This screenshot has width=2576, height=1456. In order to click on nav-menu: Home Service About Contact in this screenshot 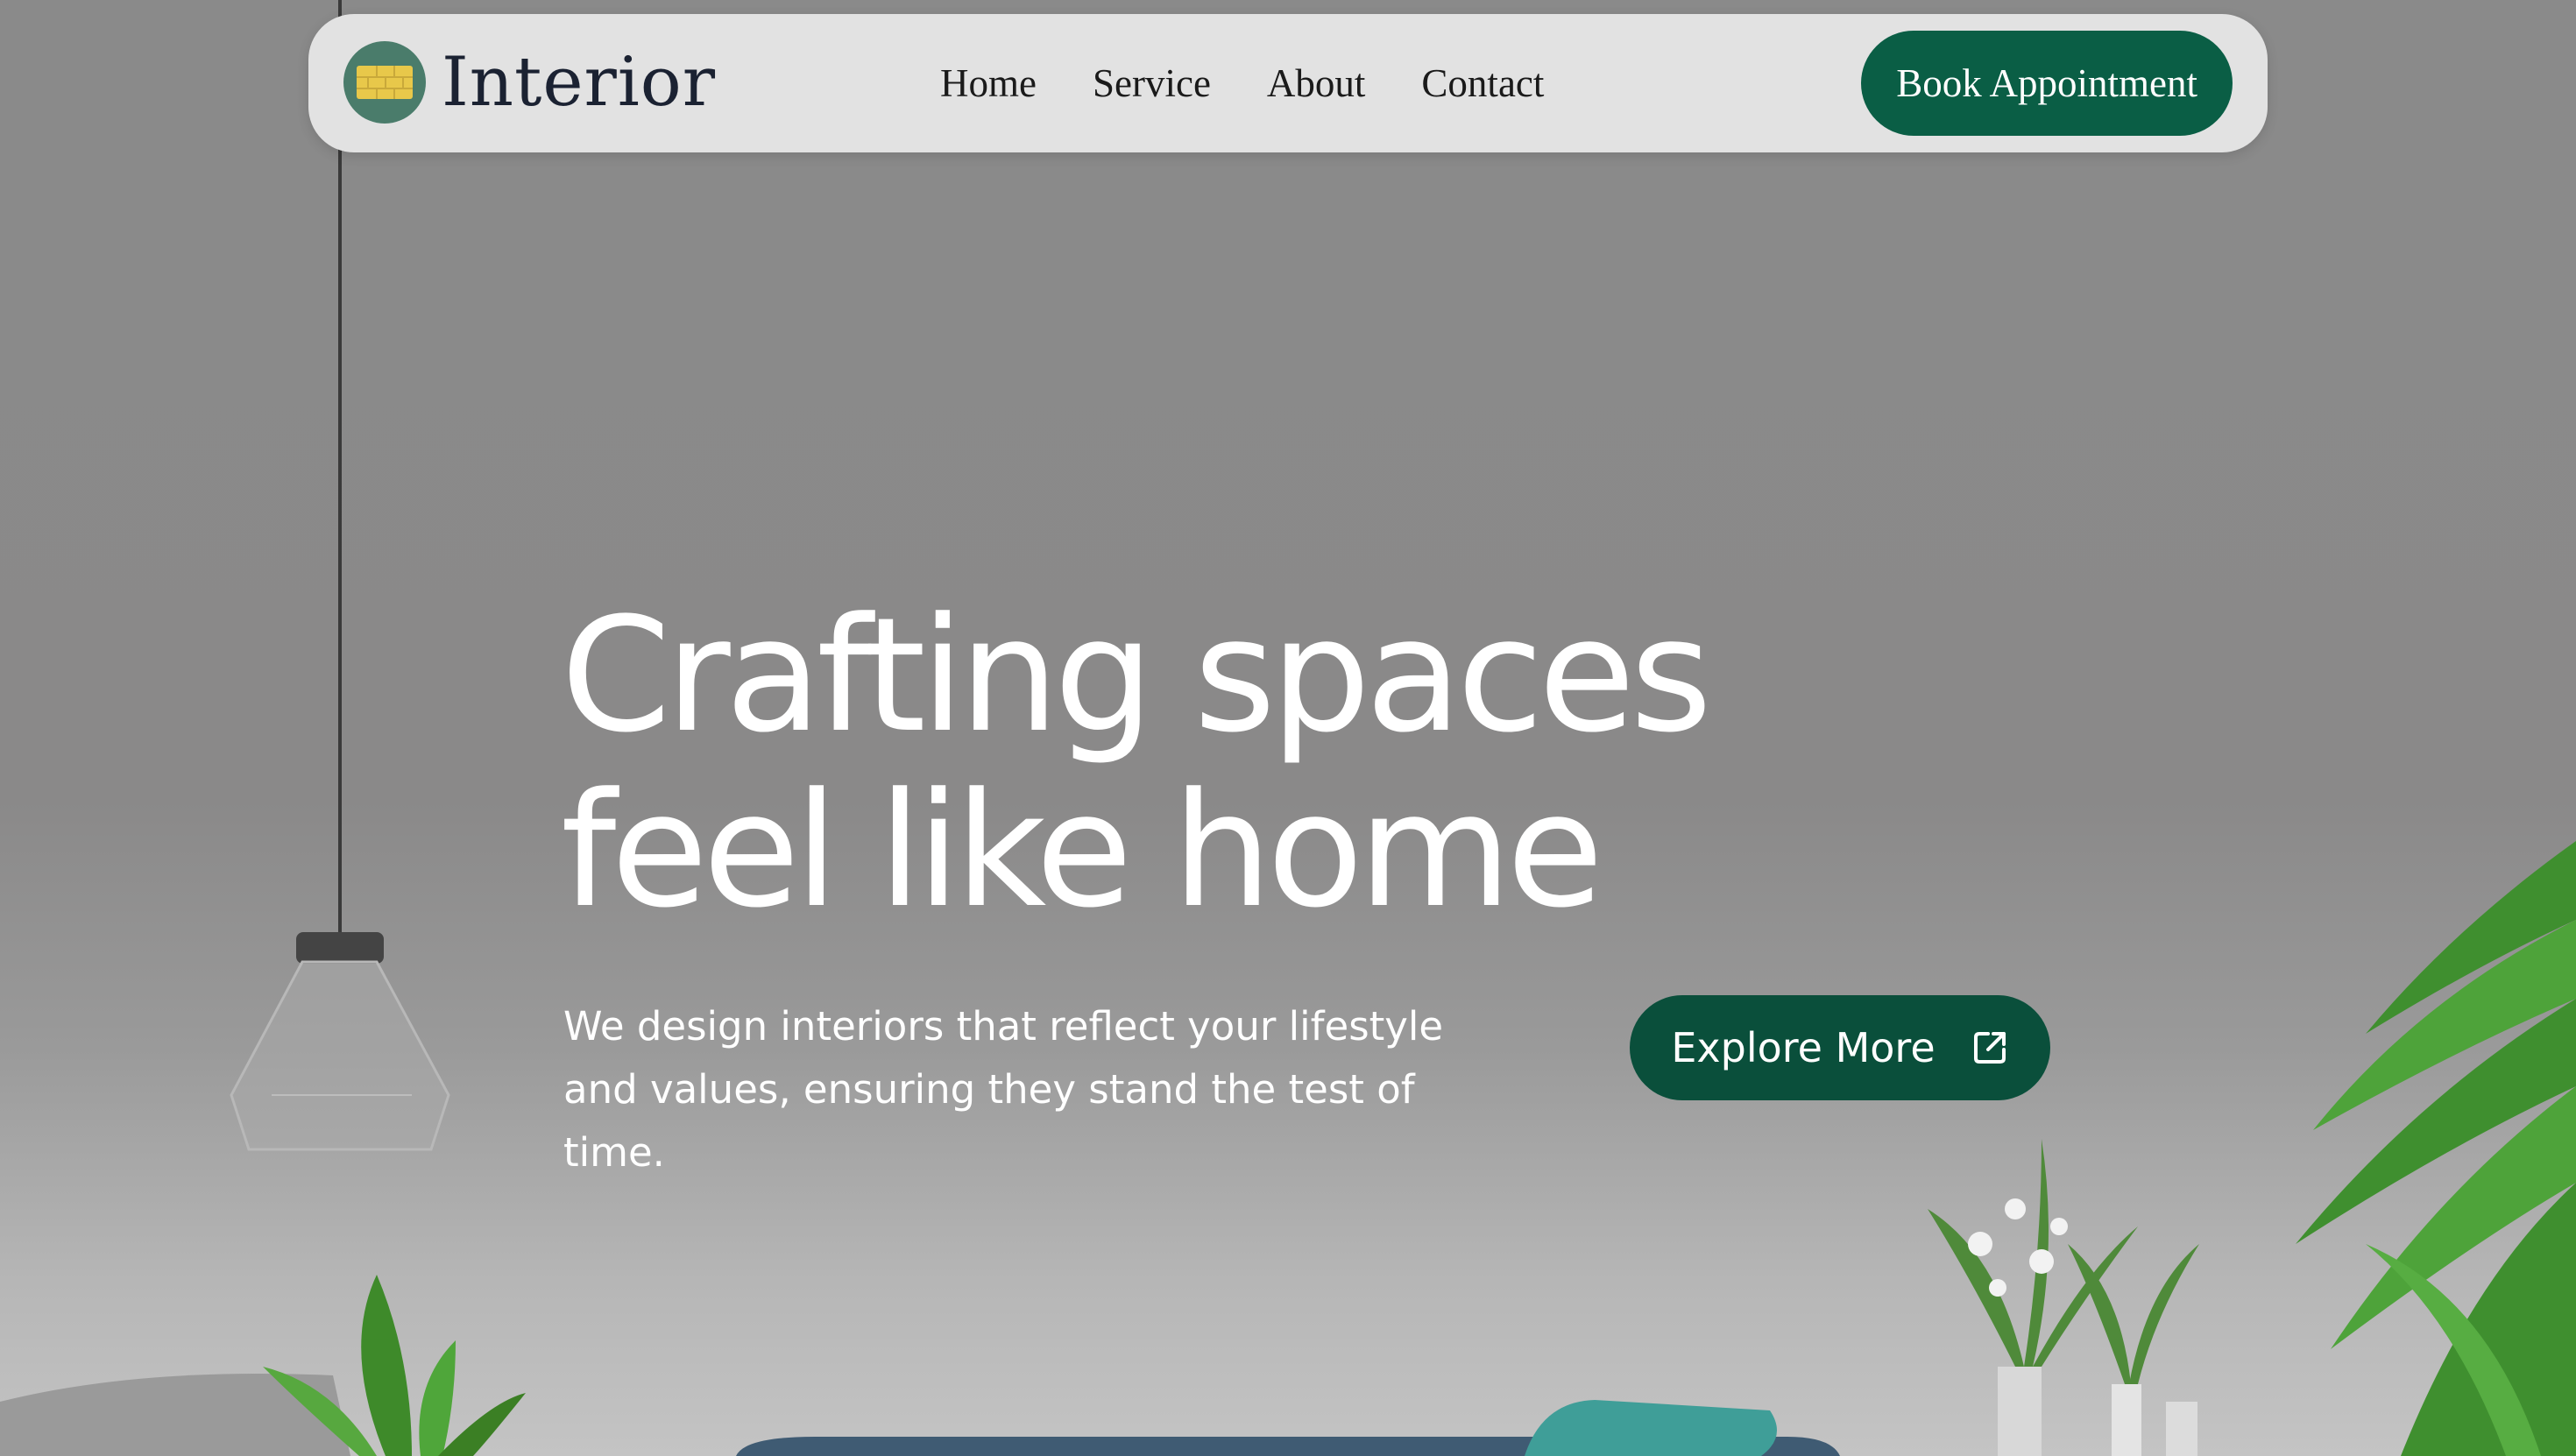, I will do `click(1270, 83)`.